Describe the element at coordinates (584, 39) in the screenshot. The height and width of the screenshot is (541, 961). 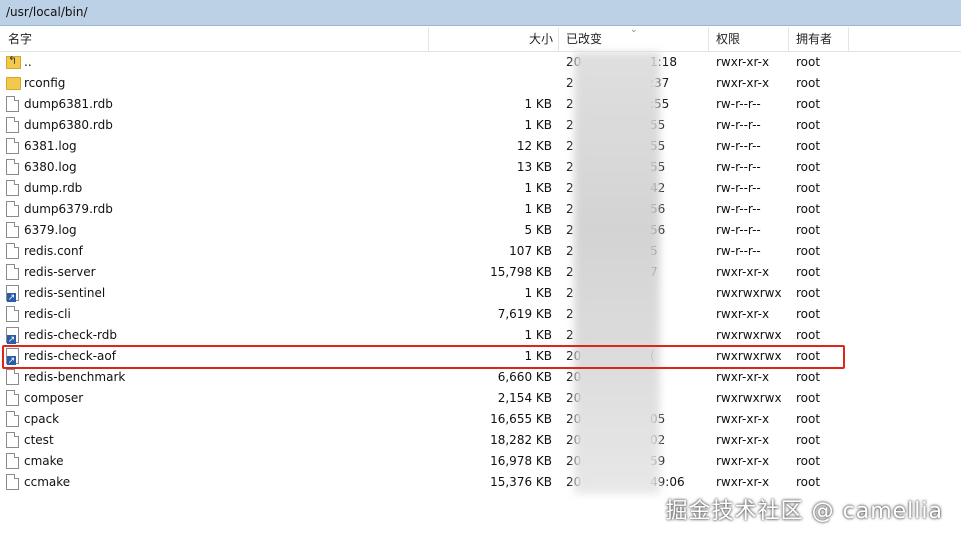
I see `column-modified: 已改变` at that location.